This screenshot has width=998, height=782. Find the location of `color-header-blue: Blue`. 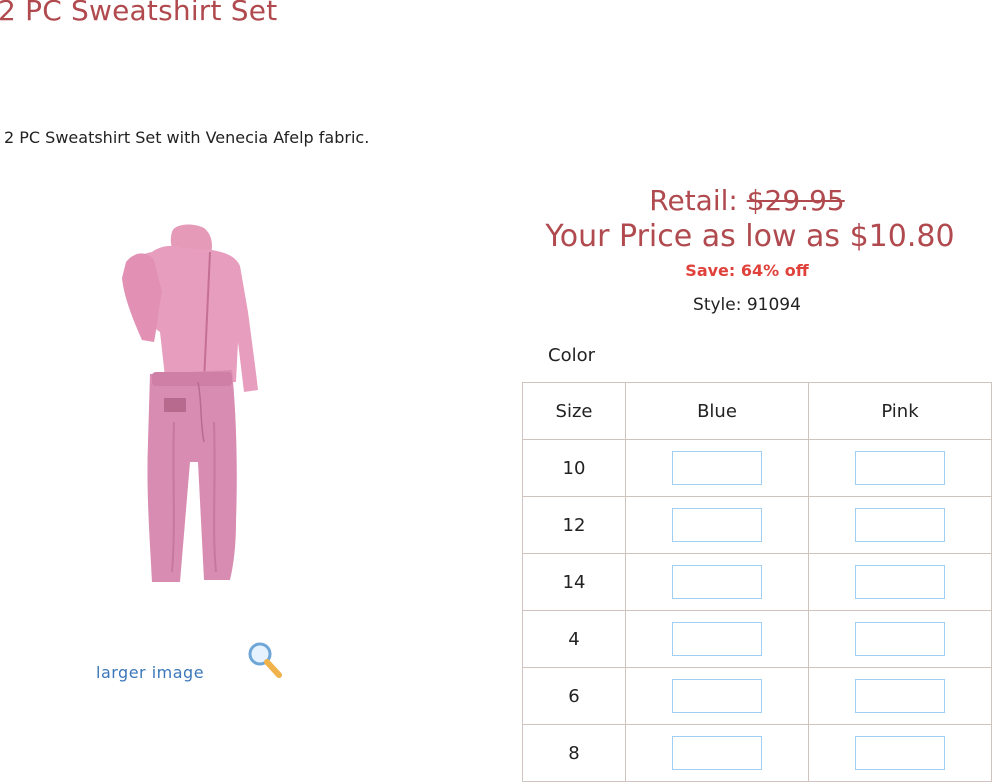

color-header-blue: Blue is located at coordinates (717, 411).